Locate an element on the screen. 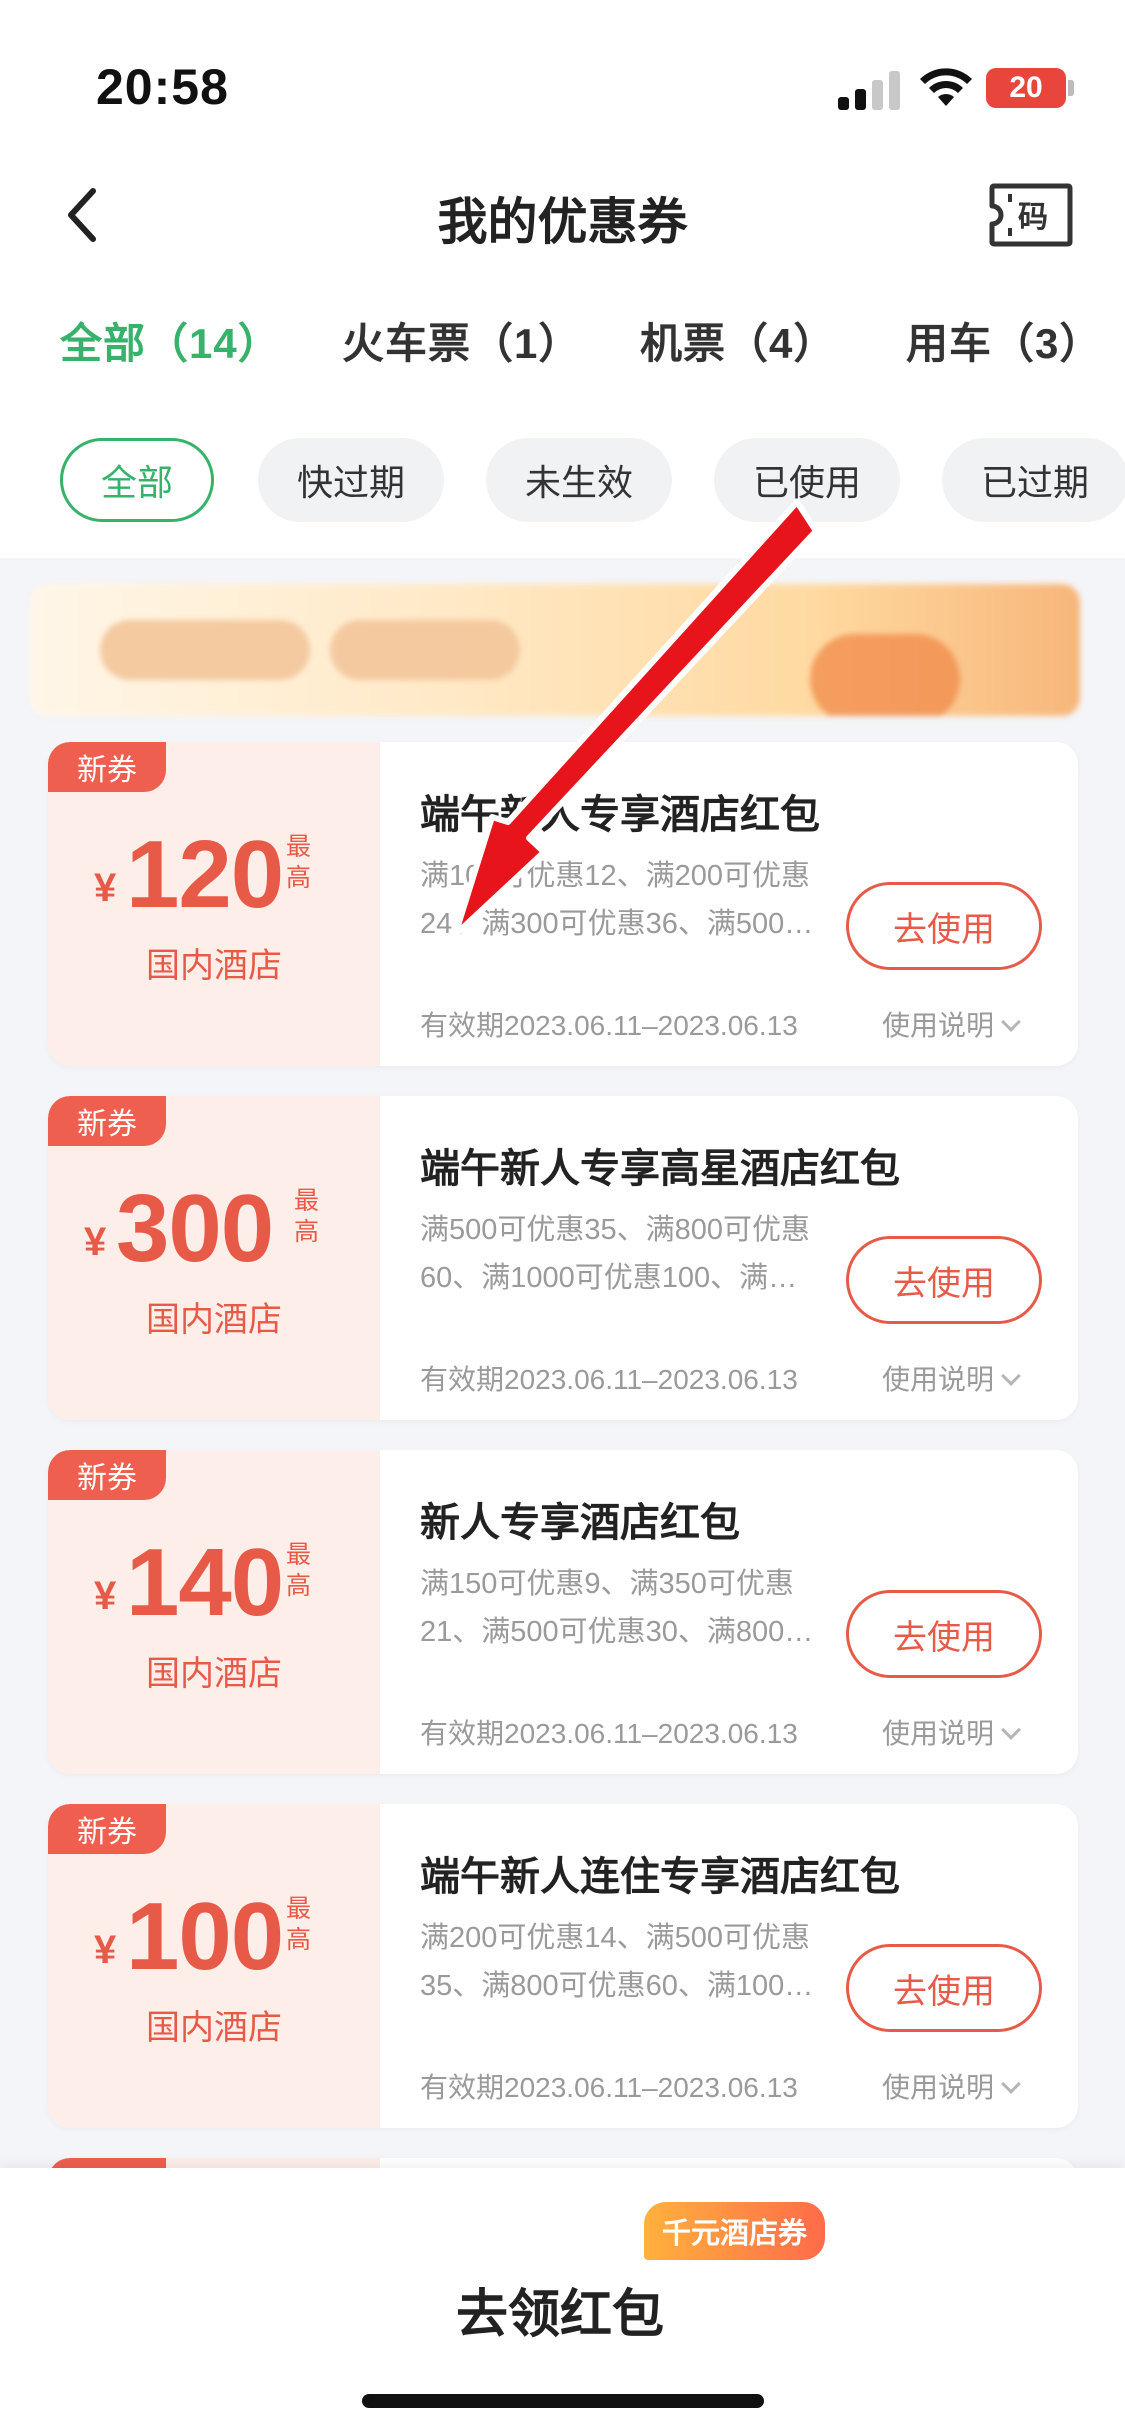  coupon-amount-row: ¥ 140 最高 is located at coordinates (214, 1583).